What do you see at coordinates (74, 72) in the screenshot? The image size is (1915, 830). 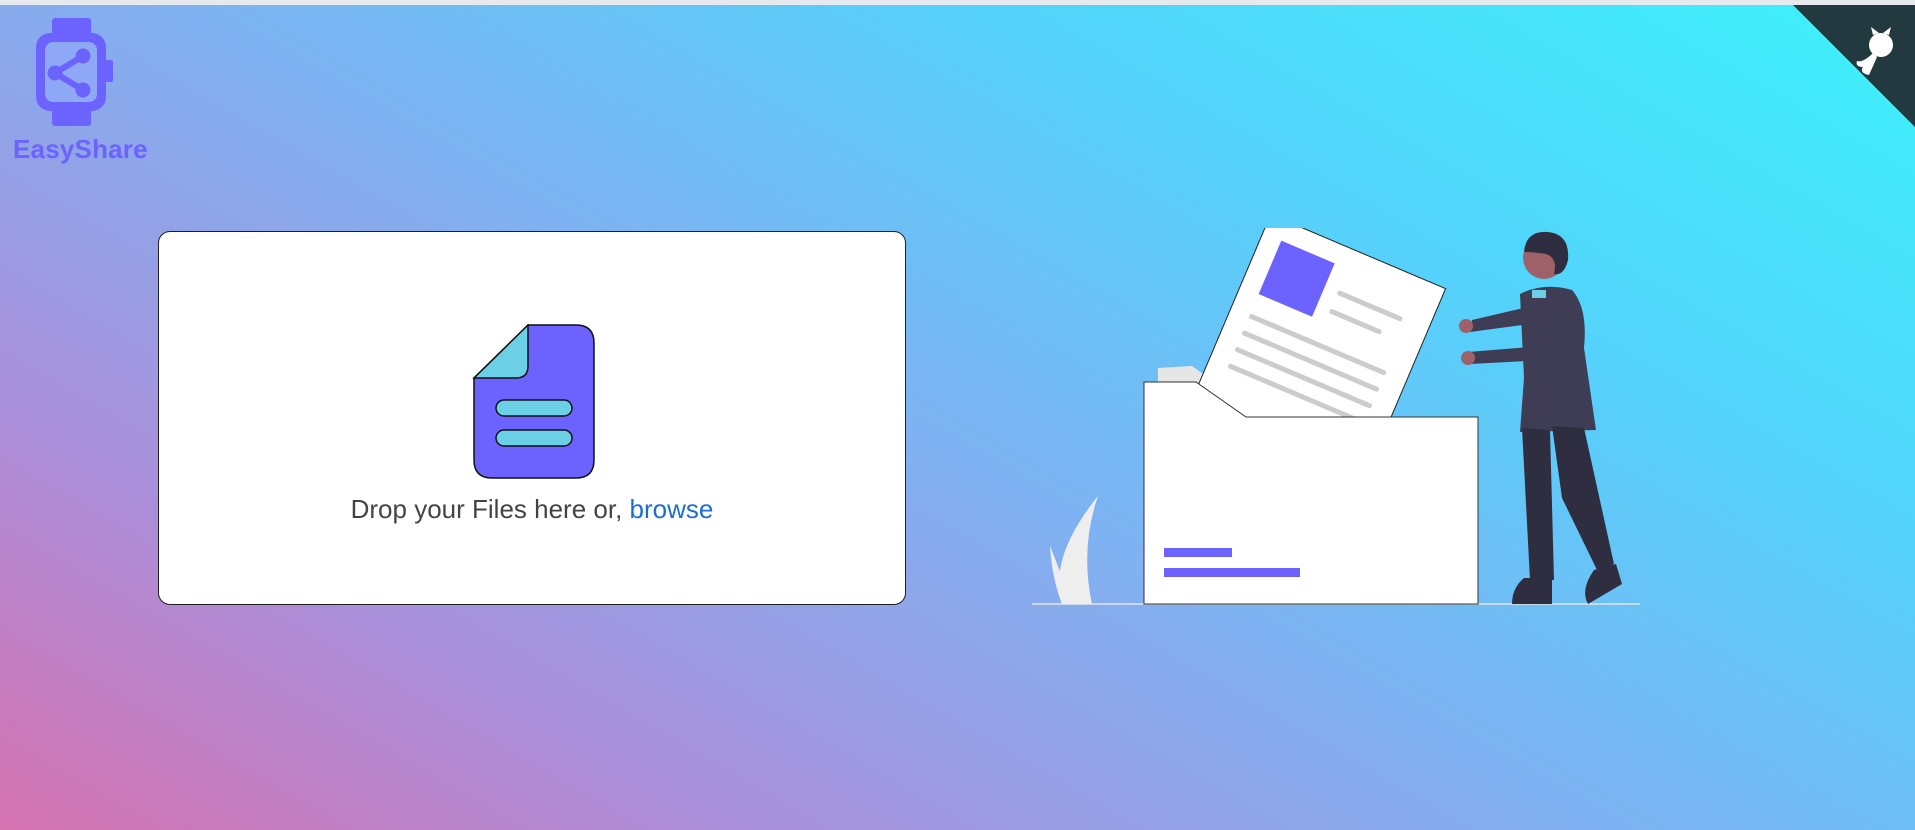 I see `smartwatch-share-icon` at bounding box center [74, 72].